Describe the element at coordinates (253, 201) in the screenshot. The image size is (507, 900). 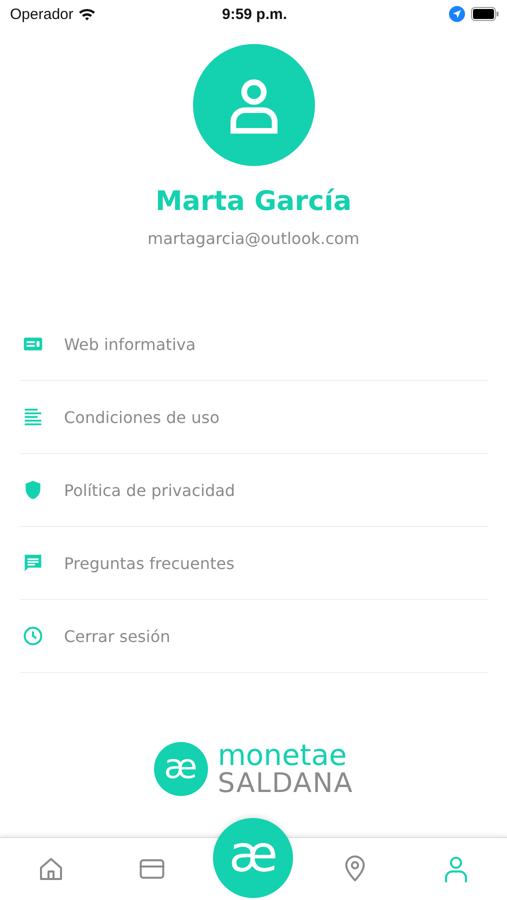
I see `user-name: Marta García` at that location.